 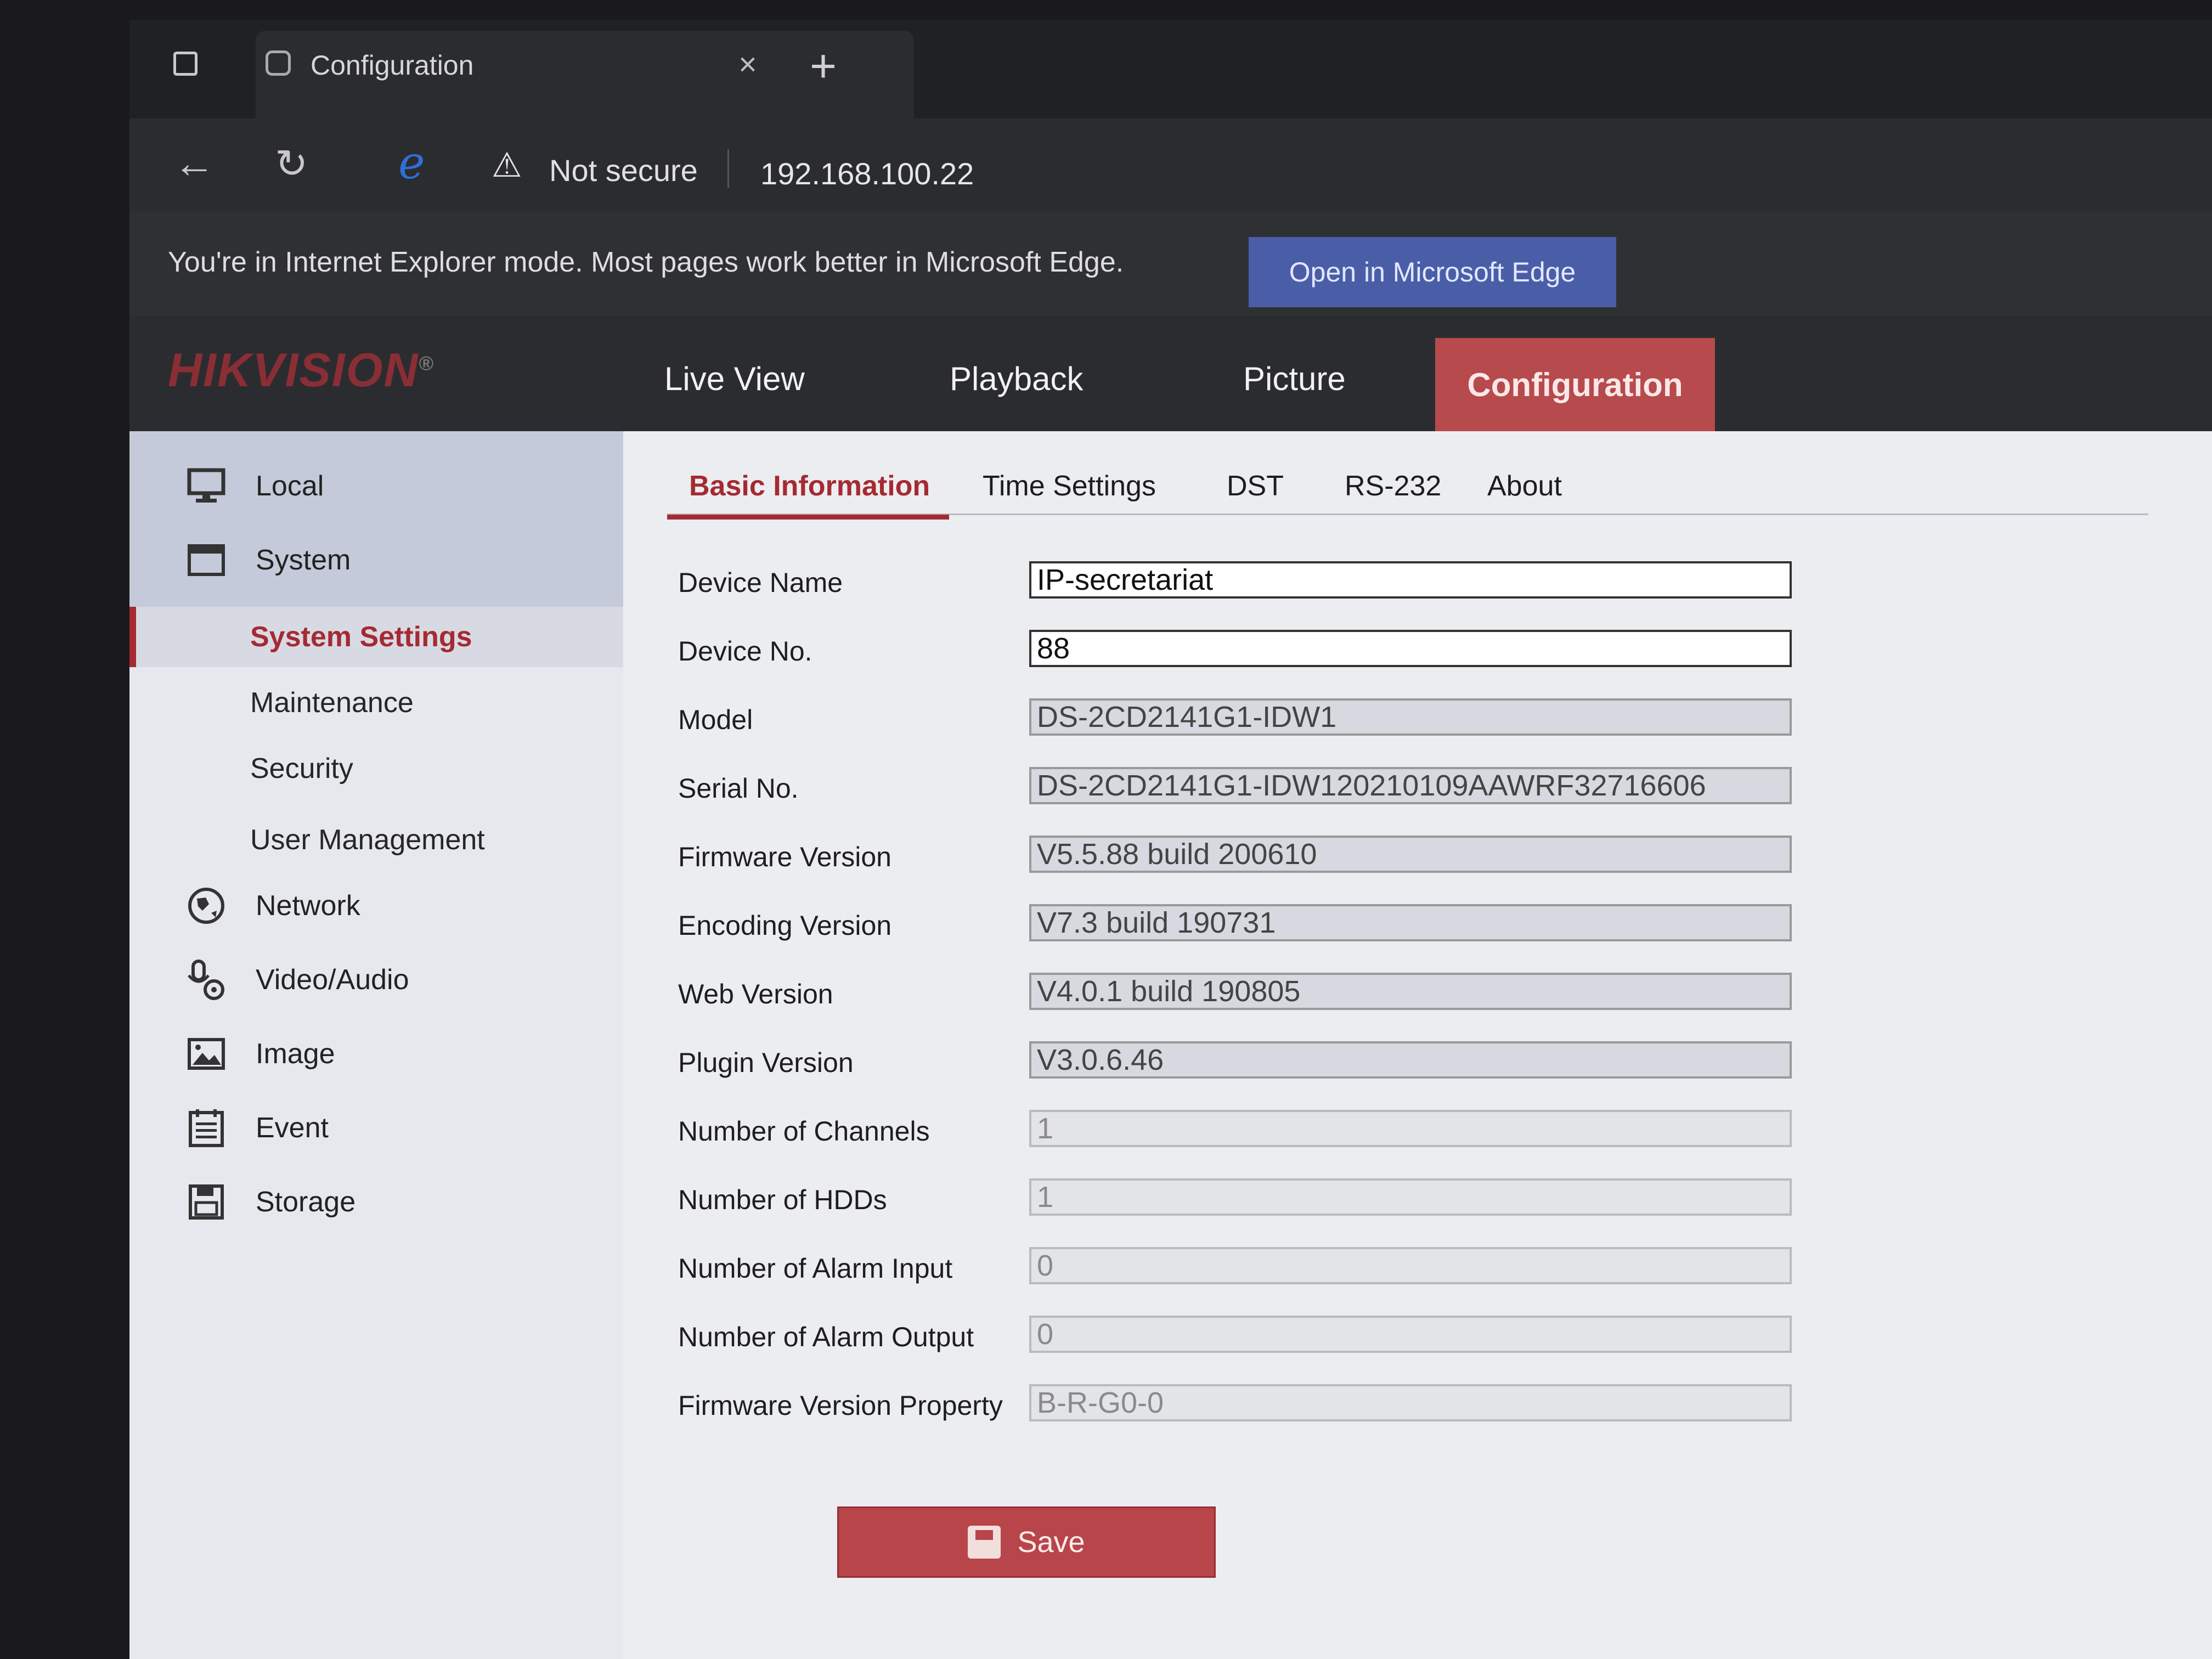 I want to click on page-favicon-icon, so click(x=278, y=63).